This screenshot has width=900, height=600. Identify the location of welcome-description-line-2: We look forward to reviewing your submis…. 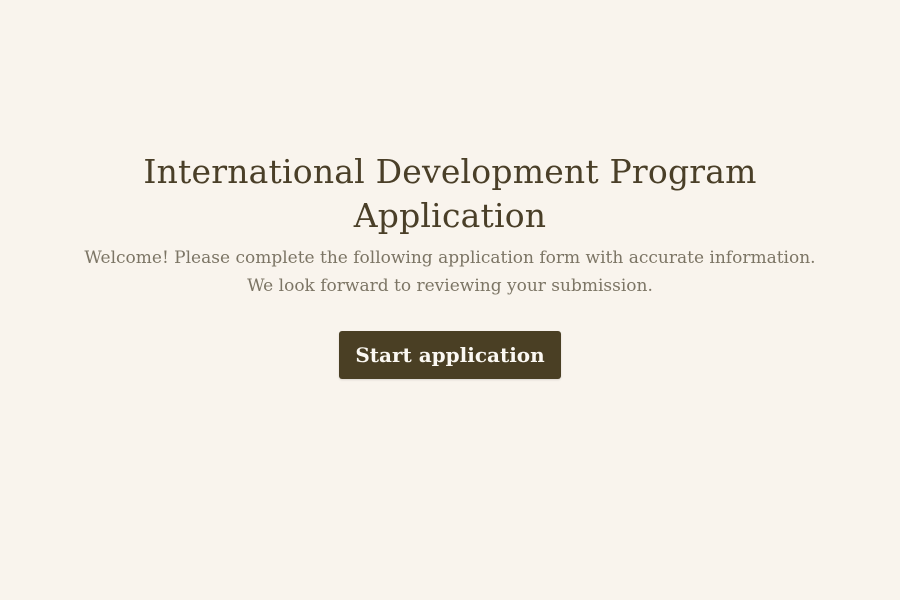
(450, 286).